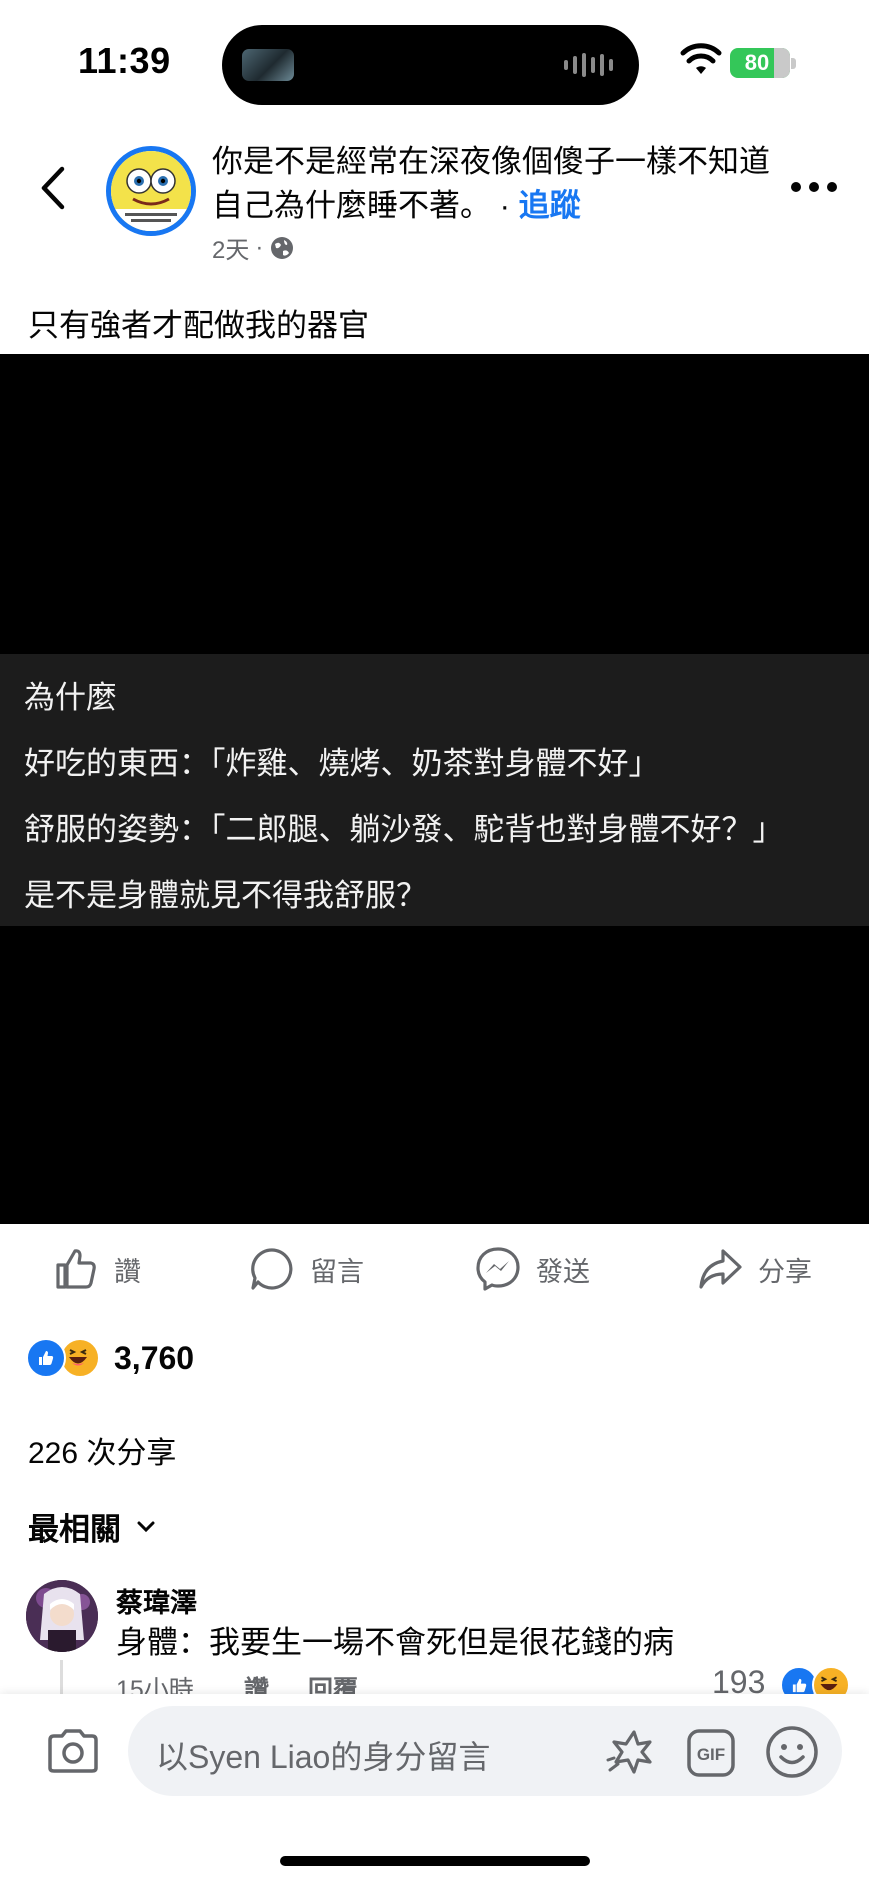  What do you see at coordinates (631, 1753) in the screenshot?
I see `avatar-sticker-icon` at bounding box center [631, 1753].